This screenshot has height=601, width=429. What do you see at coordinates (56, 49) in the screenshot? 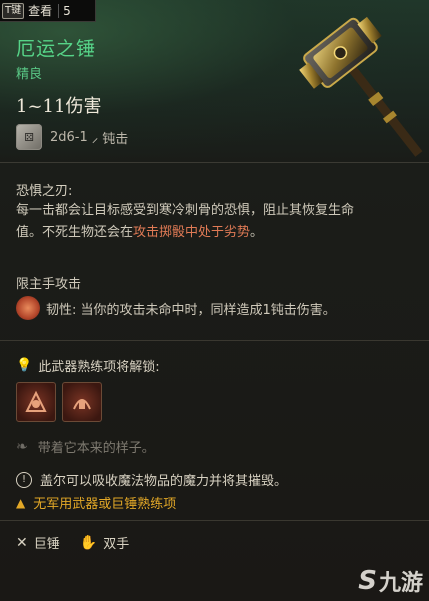
I see `item-name: 厄运之锤` at bounding box center [56, 49].